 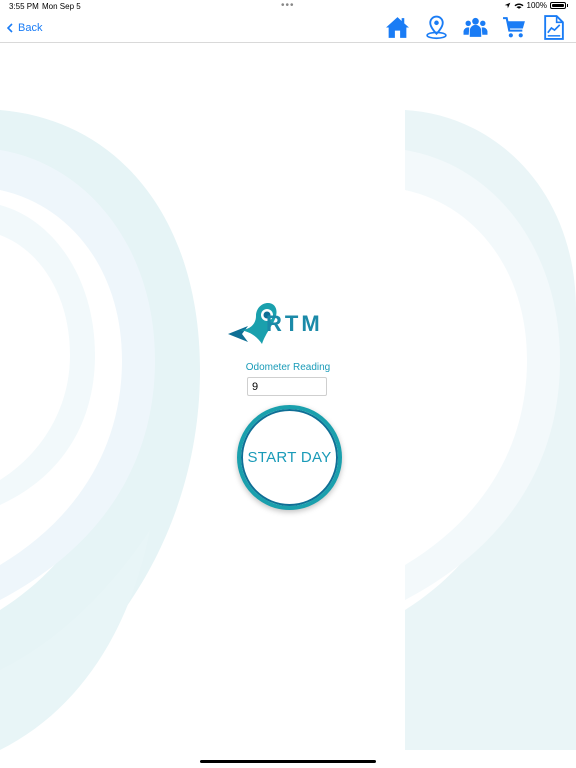 I want to click on battery-percent: 100%, so click(x=536, y=5).